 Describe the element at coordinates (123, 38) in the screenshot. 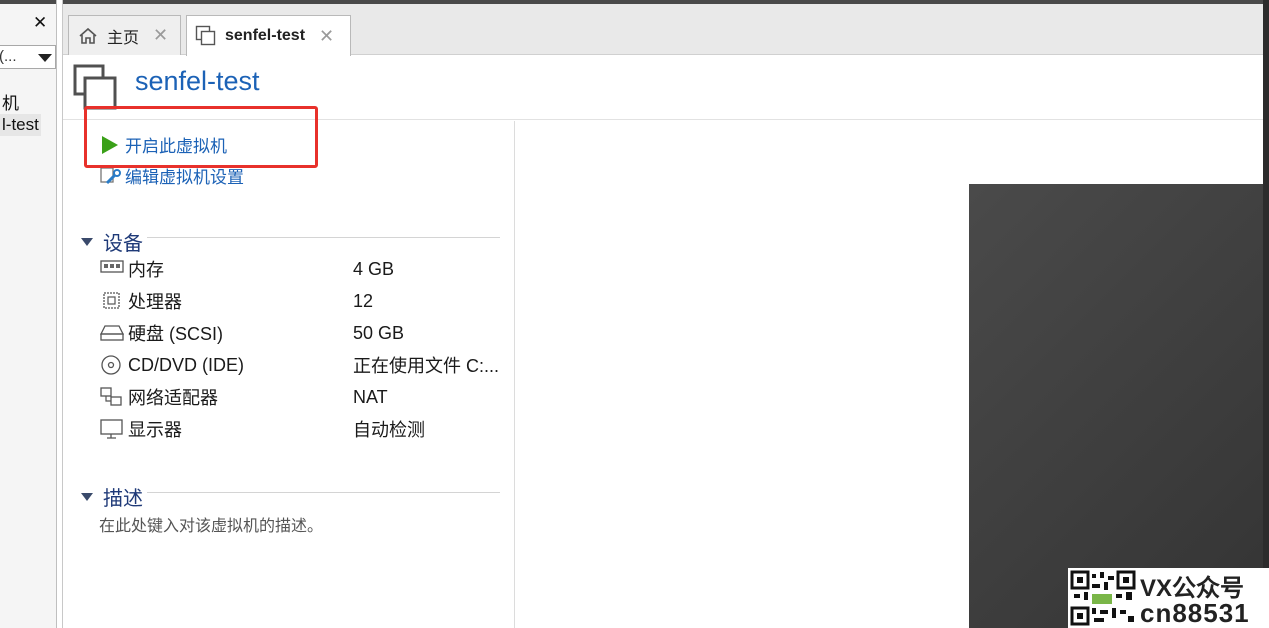

I see `tab-home-label: 主页` at that location.